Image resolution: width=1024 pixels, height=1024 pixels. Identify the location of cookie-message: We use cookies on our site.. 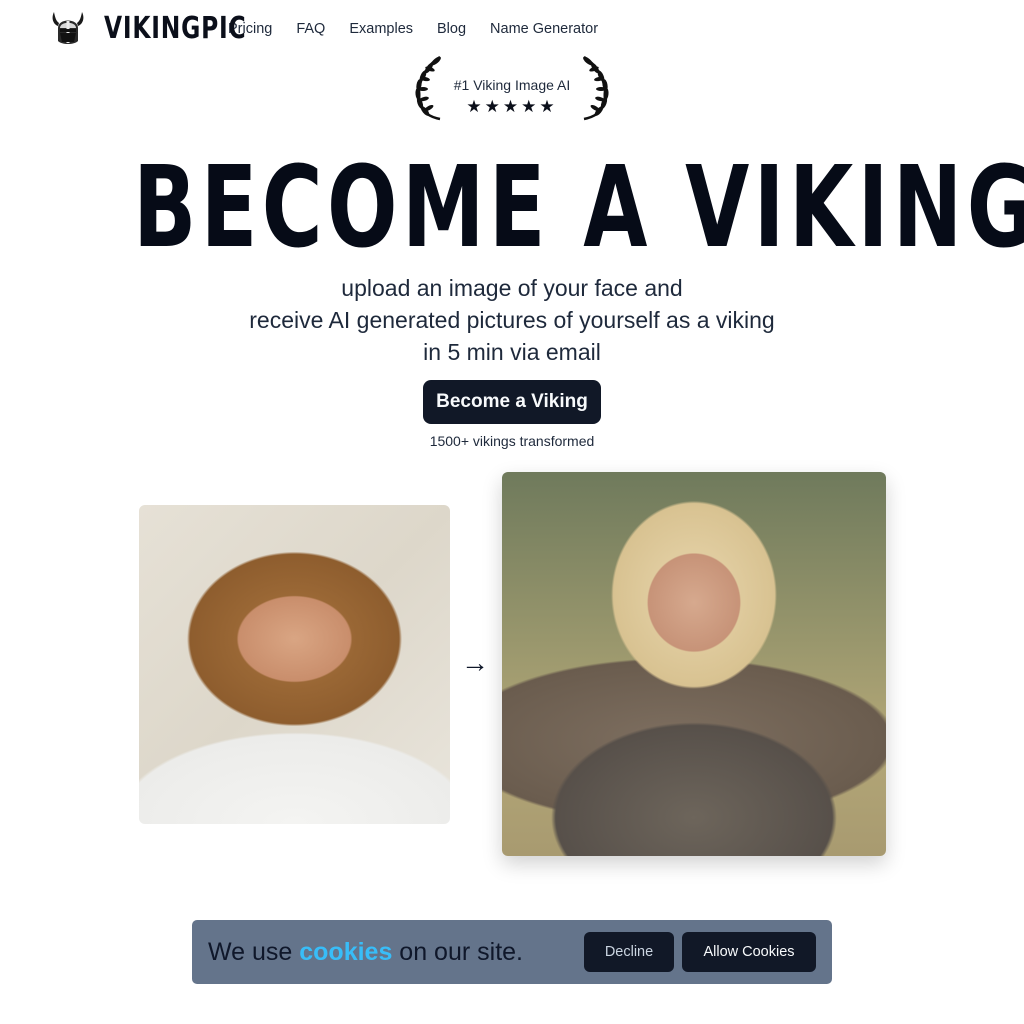
(396, 952).